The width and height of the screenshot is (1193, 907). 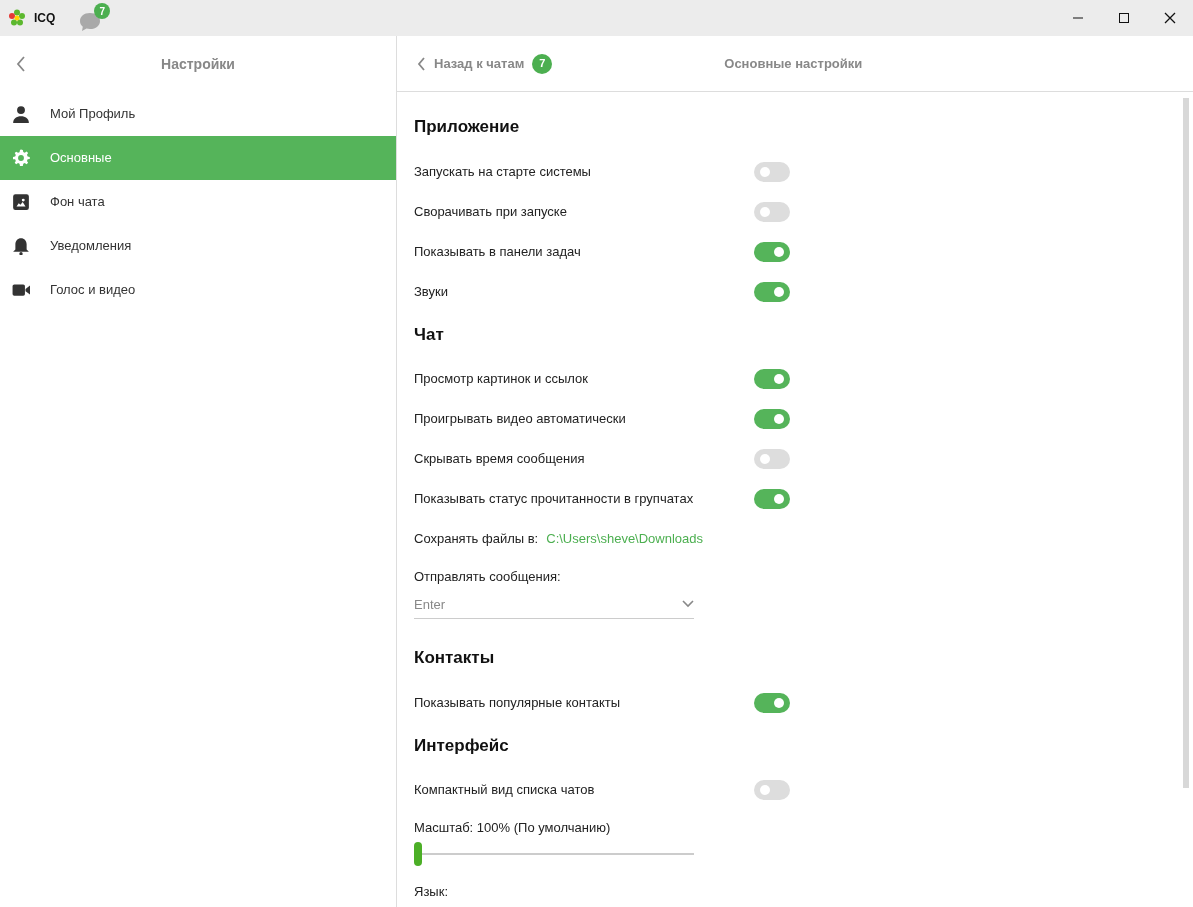 What do you see at coordinates (1124, 18) in the screenshot?
I see `maximize-icon` at bounding box center [1124, 18].